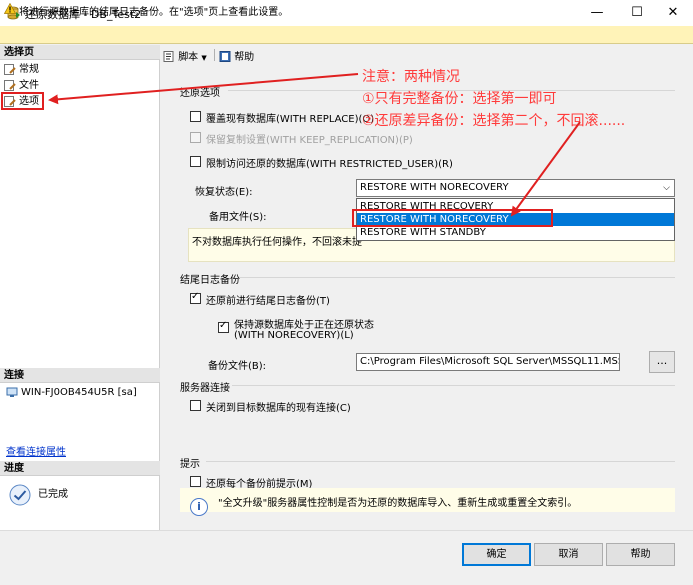 This screenshot has height=585, width=693. I want to click on restore-options-header: 还原选项, so click(200, 93).